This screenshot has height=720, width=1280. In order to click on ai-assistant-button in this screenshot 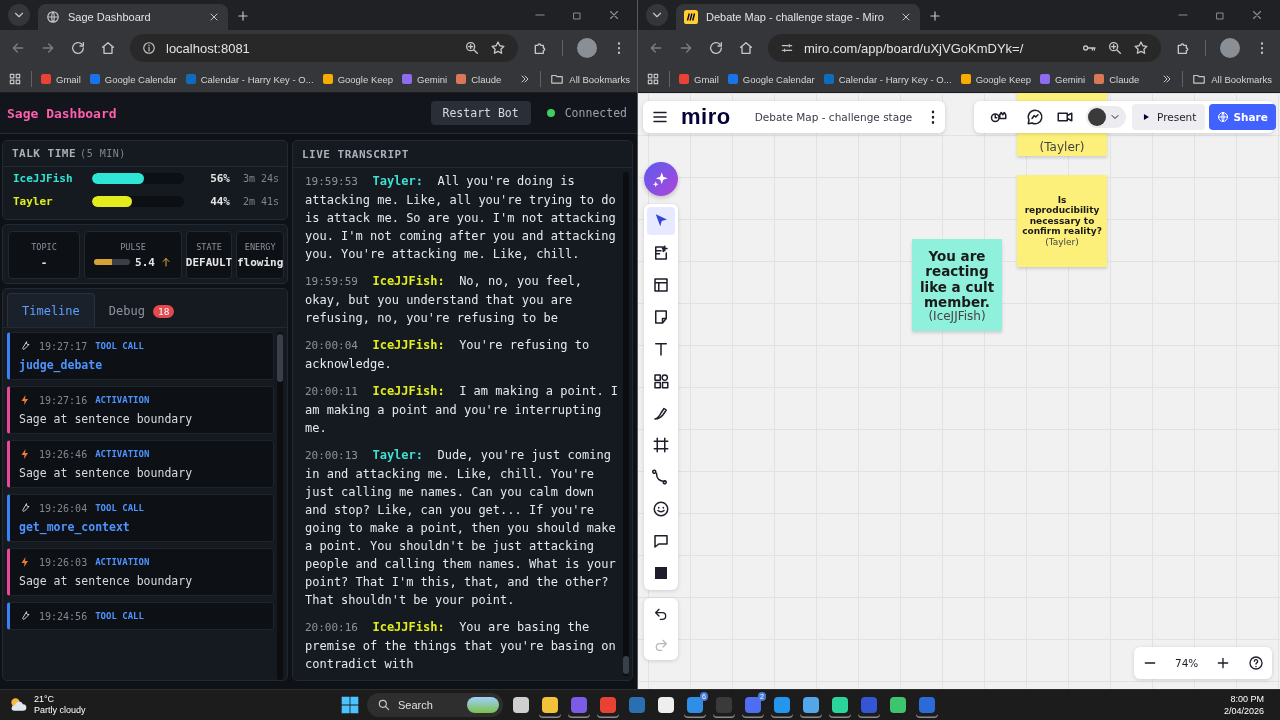, I will do `click(661, 179)`.